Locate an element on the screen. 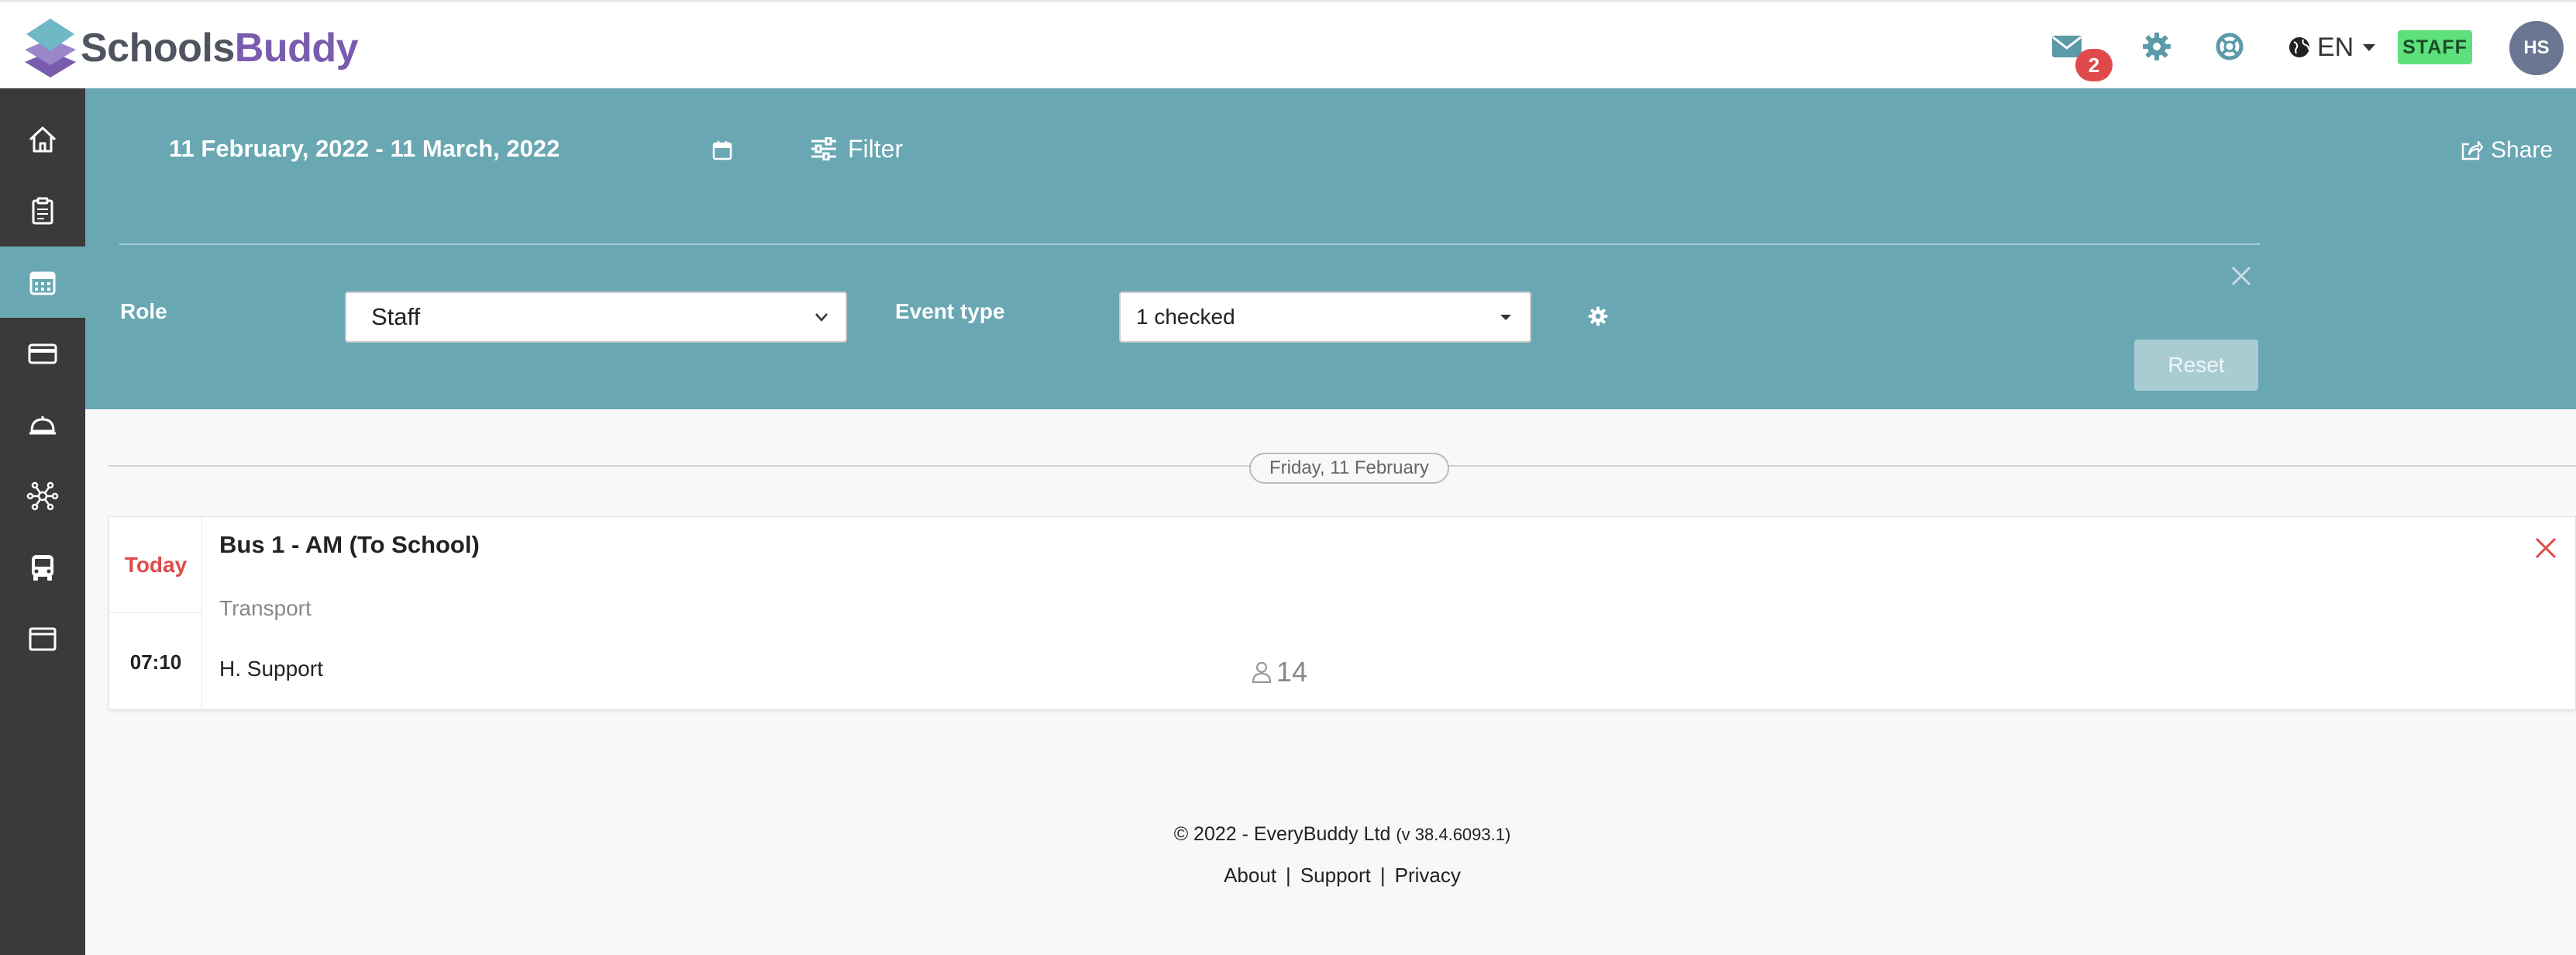  service-bell-icon is located at coordinates (42, 426).